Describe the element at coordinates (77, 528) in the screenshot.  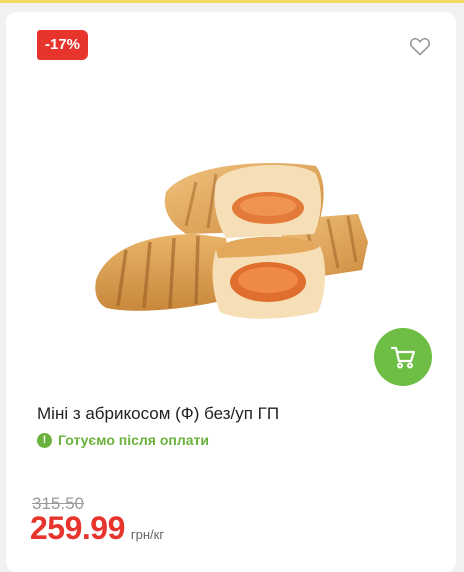
I see `current-price: 259.99` at that location.